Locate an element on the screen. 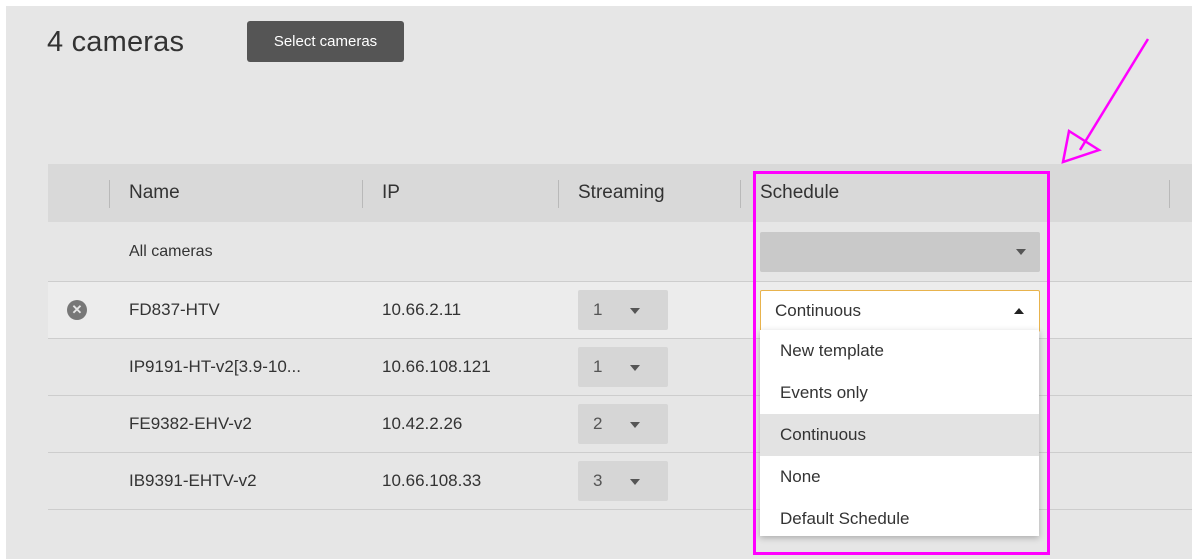 This screenshot has height=559, width=1192. chevron-up-icon is located at coordinates (1019, 311).